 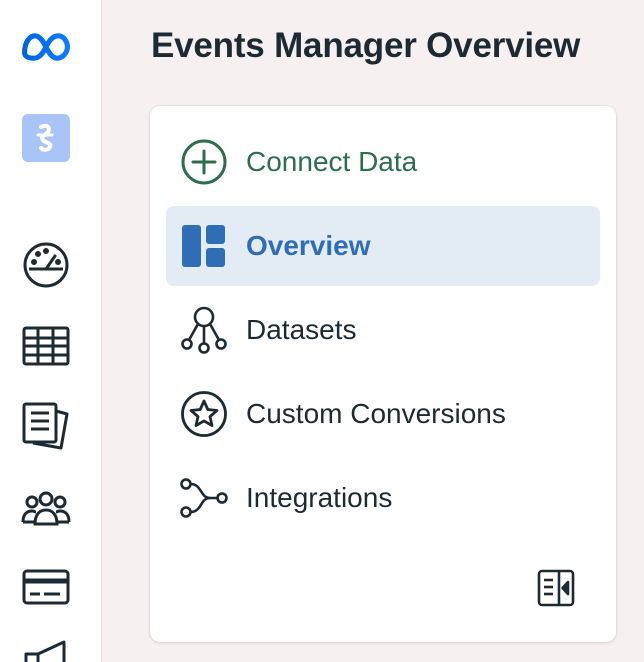 What do you see at coordinates (46, 426) in the screenshot?
I see `documents-icon` at bounding box center [46, 426].